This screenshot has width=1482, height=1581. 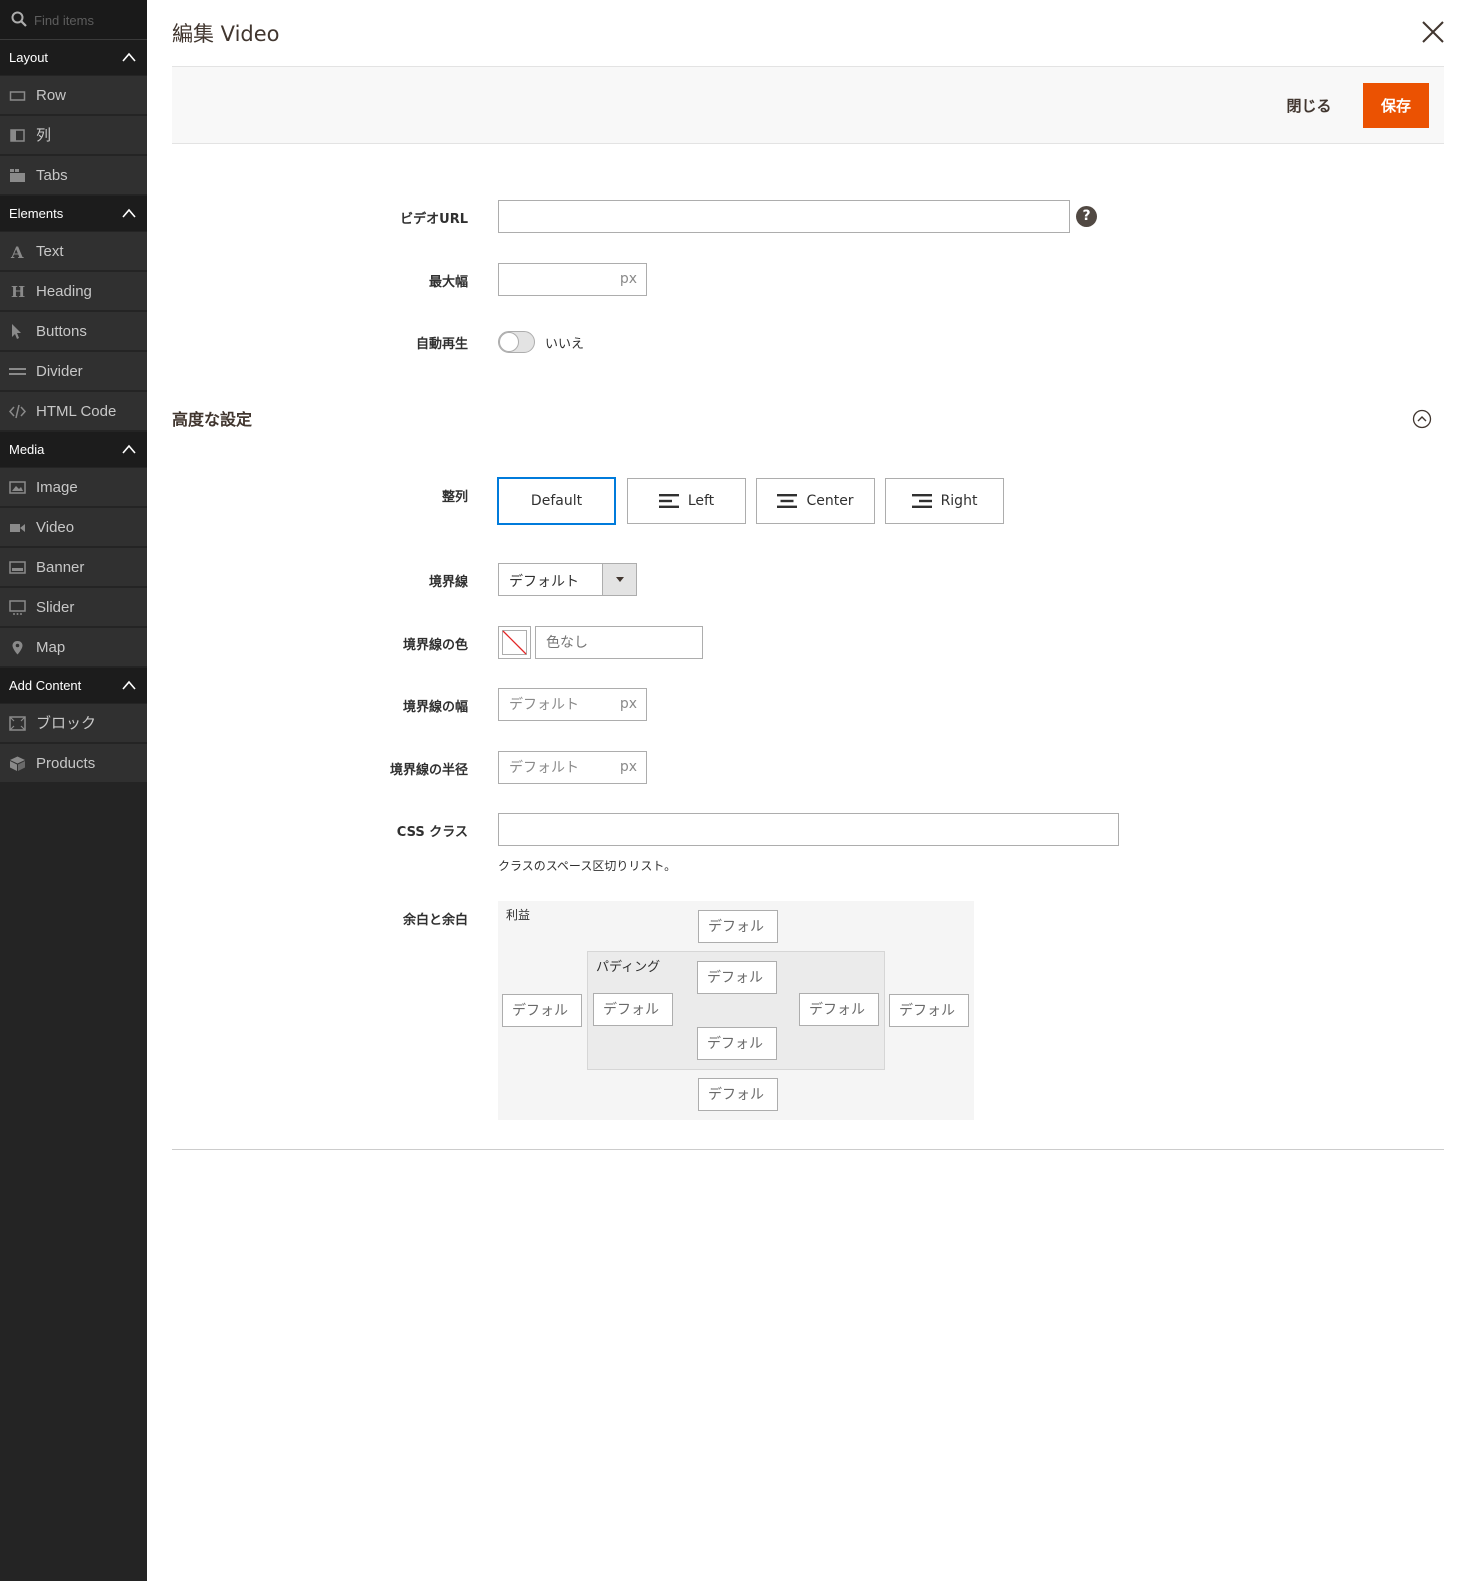 What do you see at coordinates (1309, 105) in the screenshot?
I see `close-button: 閉じる` at bounding box center [1309, 105].